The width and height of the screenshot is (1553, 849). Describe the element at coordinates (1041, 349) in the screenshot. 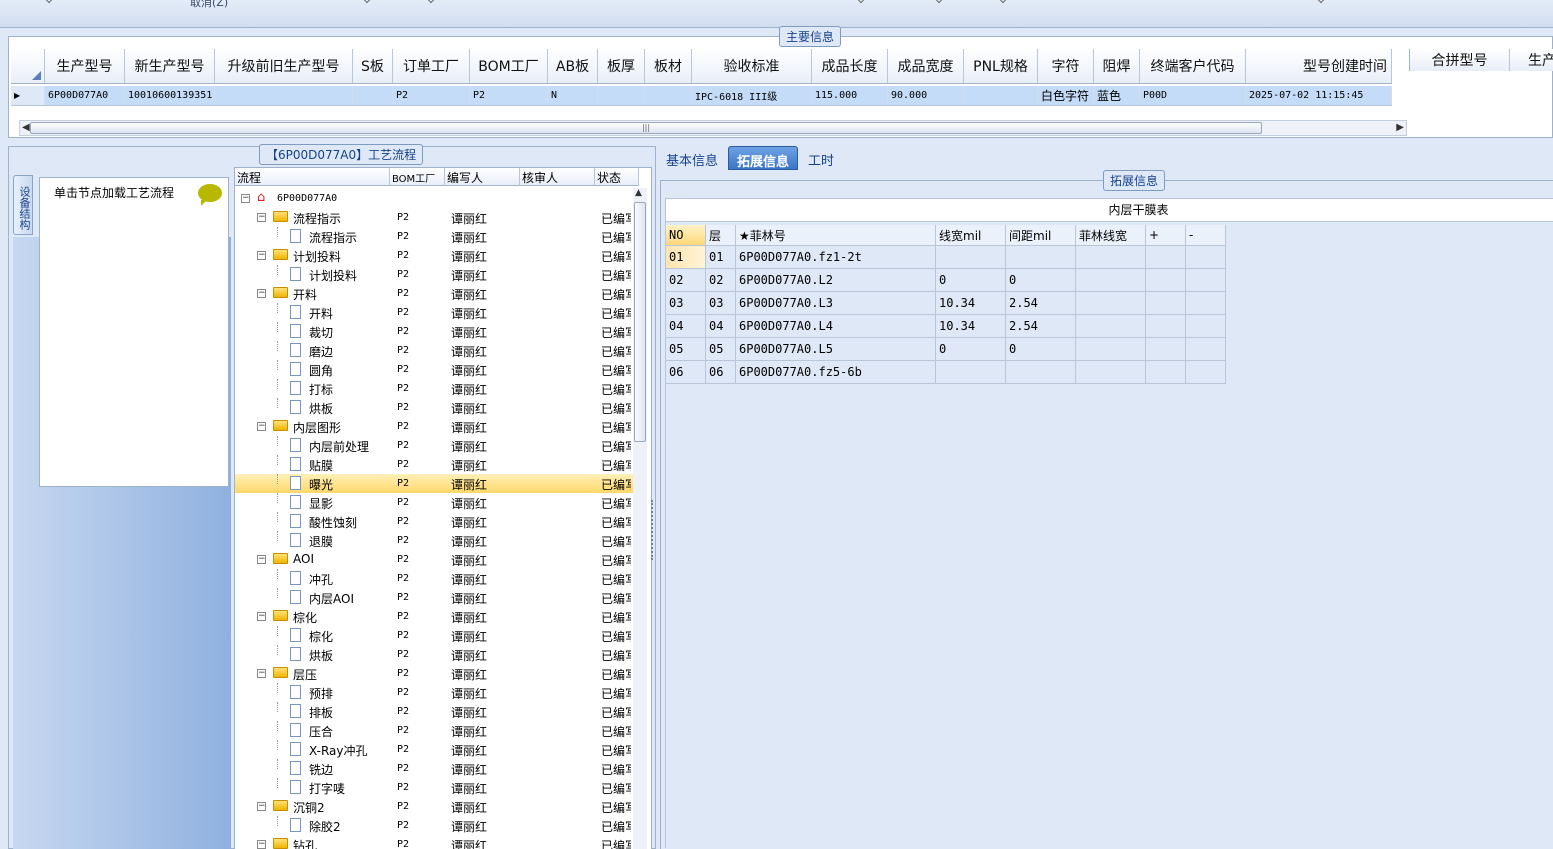

I see `cell-spacing: 0` at that location.